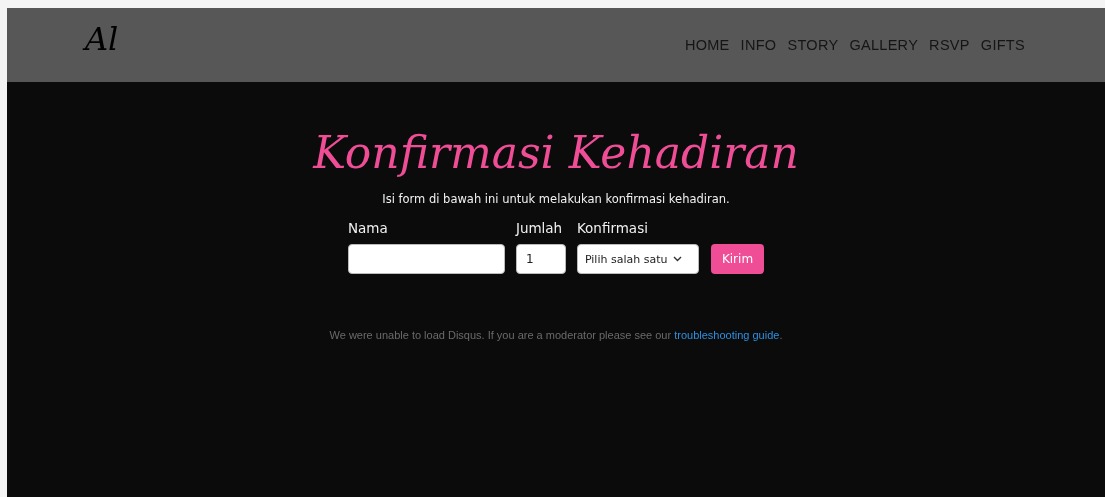  Describe the element at coordinates (612, 228) in the screenshot. I see `field-label: Konfirmasi` at that location.